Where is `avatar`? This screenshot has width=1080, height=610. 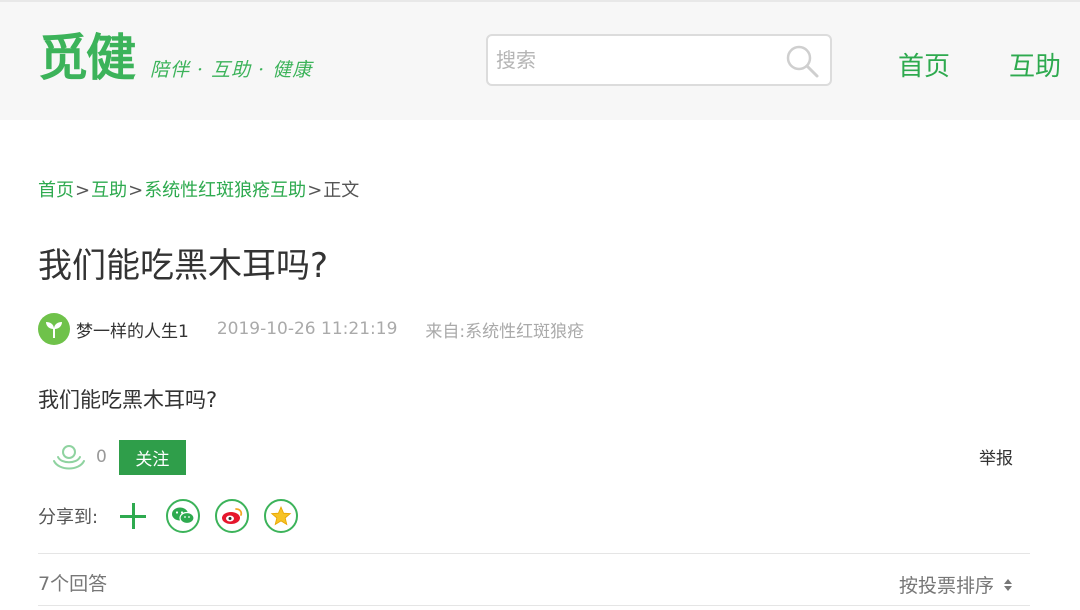 avatar is located at coordinates (54, 329).